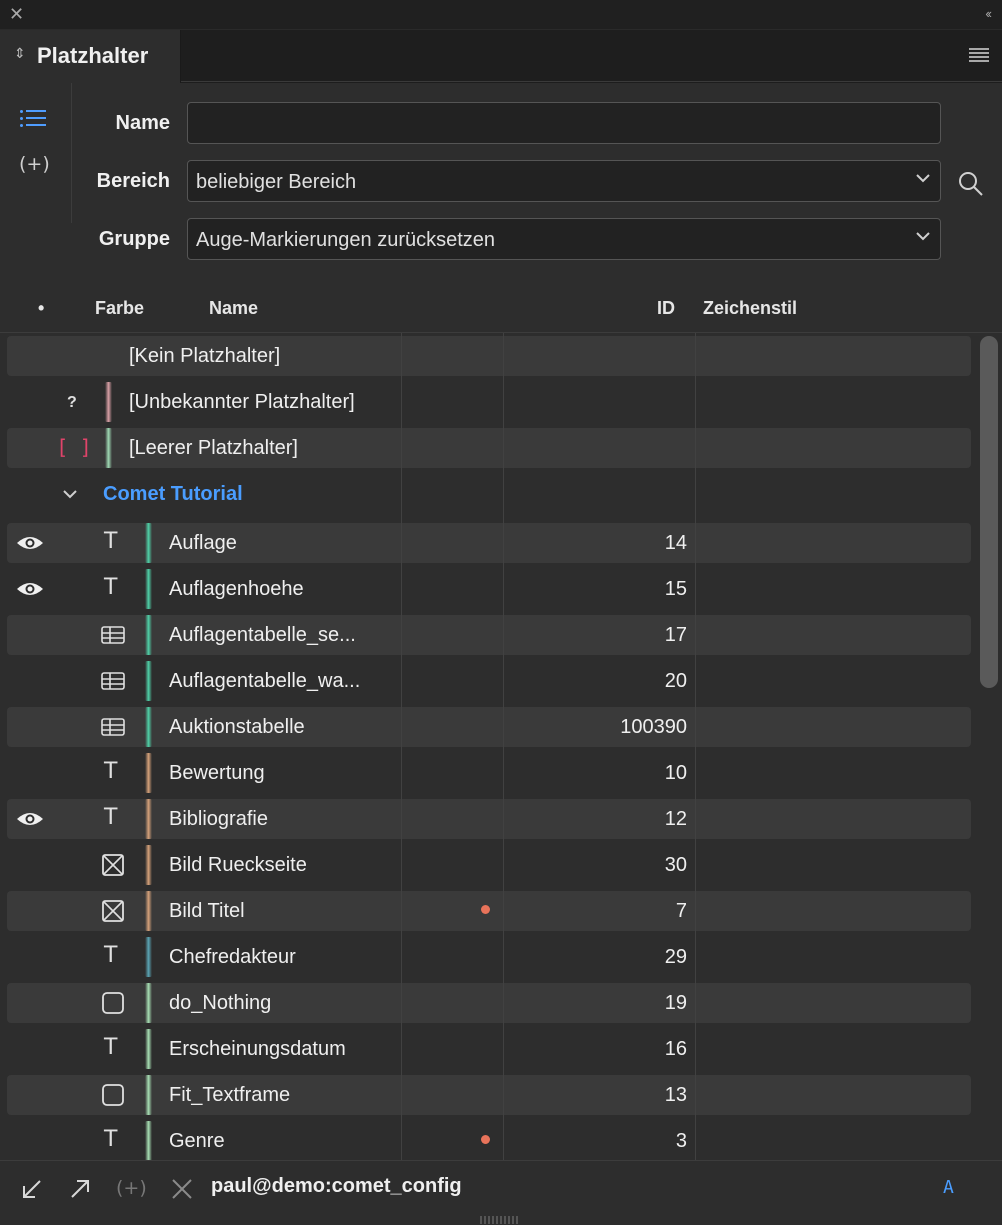 Image resolution: width=1002 pixels, height=1225 pixels. Describe the element at coordinates (233, 308) in the screenshot. I see `column-header-name: Name` at that location.